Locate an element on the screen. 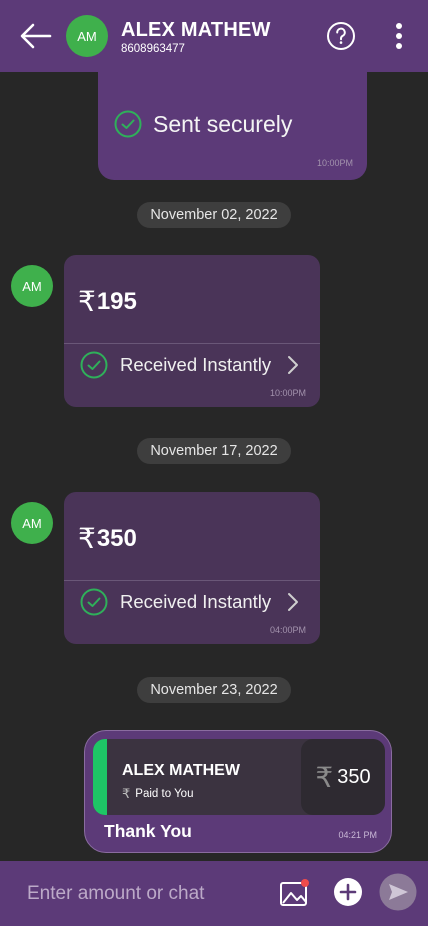 This screenshot has width=428, height=926. date-separator: November 02, 2022 is located at coordinates (214, 215).